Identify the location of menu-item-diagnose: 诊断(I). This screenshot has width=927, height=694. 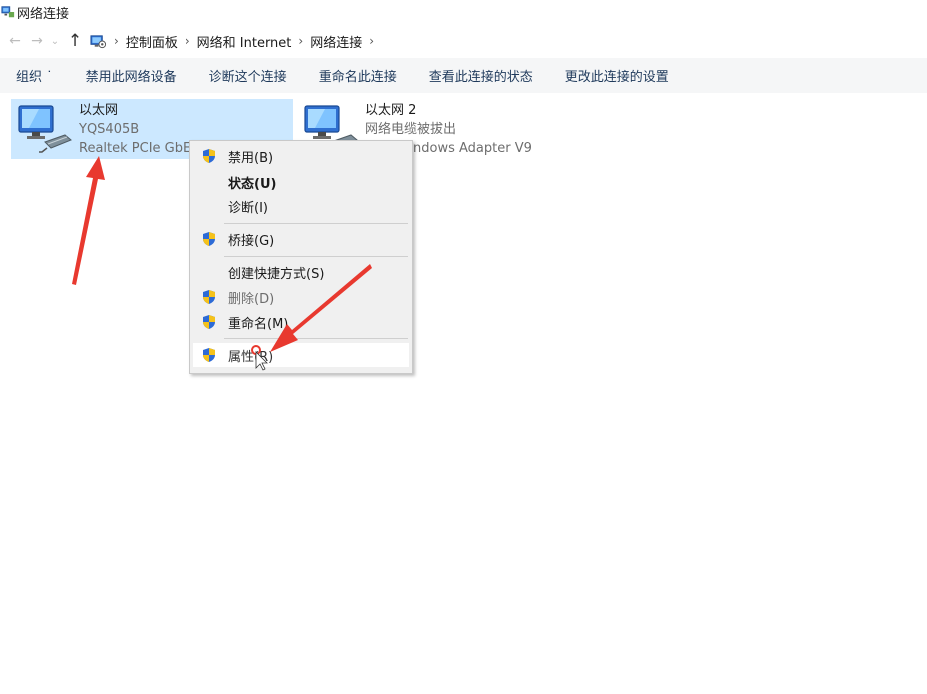
(301, 206).